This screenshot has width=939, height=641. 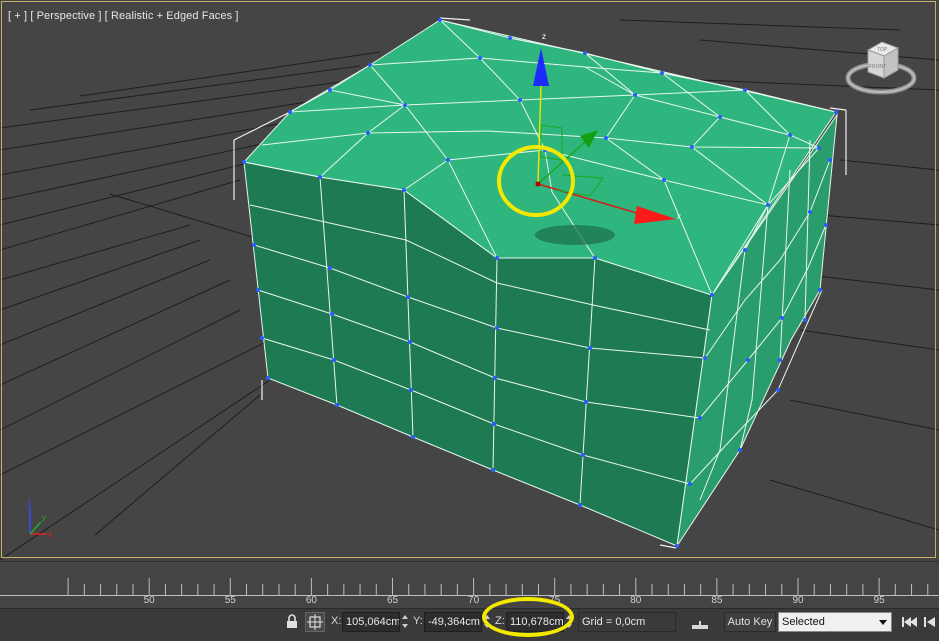 What do you see at coordinates (371, 622) in the screenshot?
I see `x-coord-field: 105,064cm` at bounding box center [371, 622].